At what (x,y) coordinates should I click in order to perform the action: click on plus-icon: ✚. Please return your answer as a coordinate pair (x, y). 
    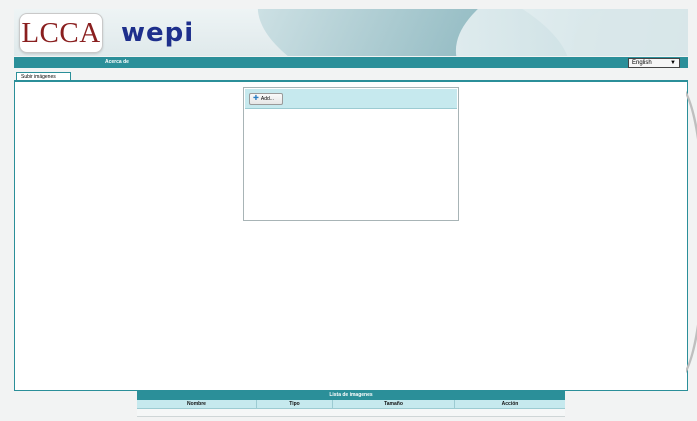
    Looking at the image, I should click on (256, 98).